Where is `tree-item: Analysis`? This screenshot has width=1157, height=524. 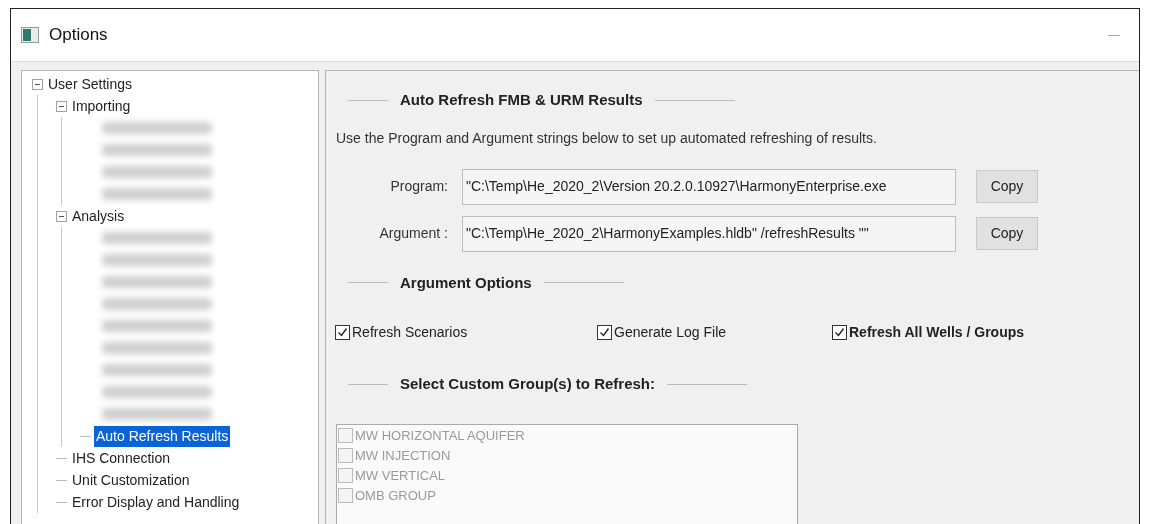 tree-item: Analysis is located at coordinates (98, 216).